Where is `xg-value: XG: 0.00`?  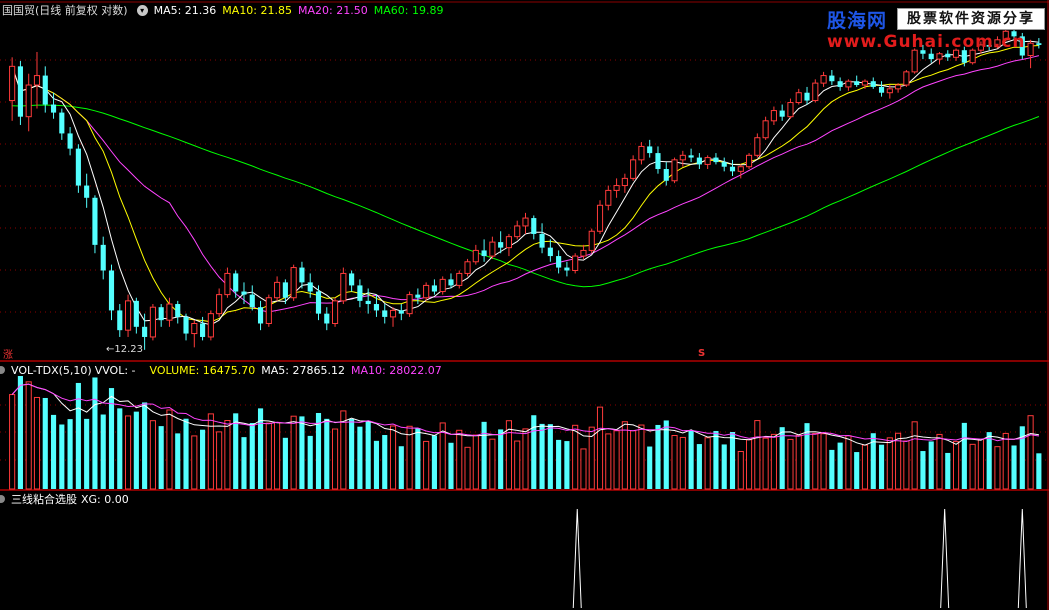
xg-value: XG: 0.00 is located at coordinates (105, 499).